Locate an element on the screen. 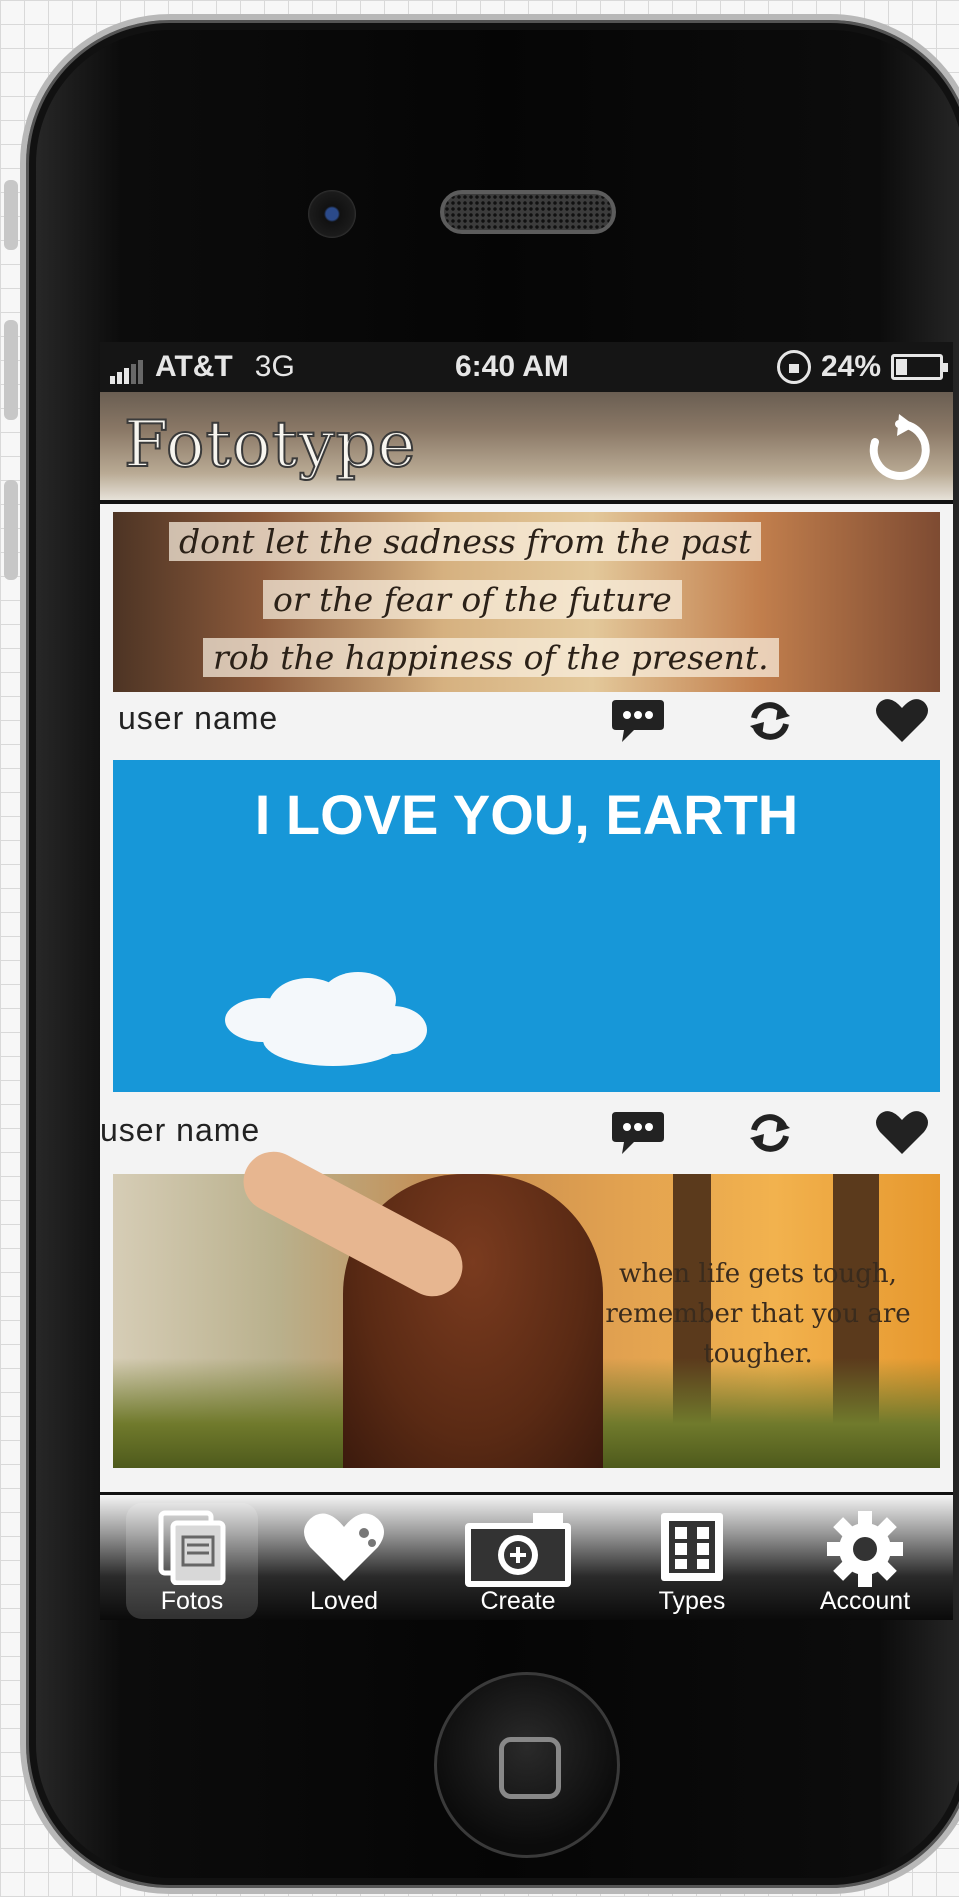 This screenshot has width=959, height=1897. photos-icon is located at coordinates (192, 1547).